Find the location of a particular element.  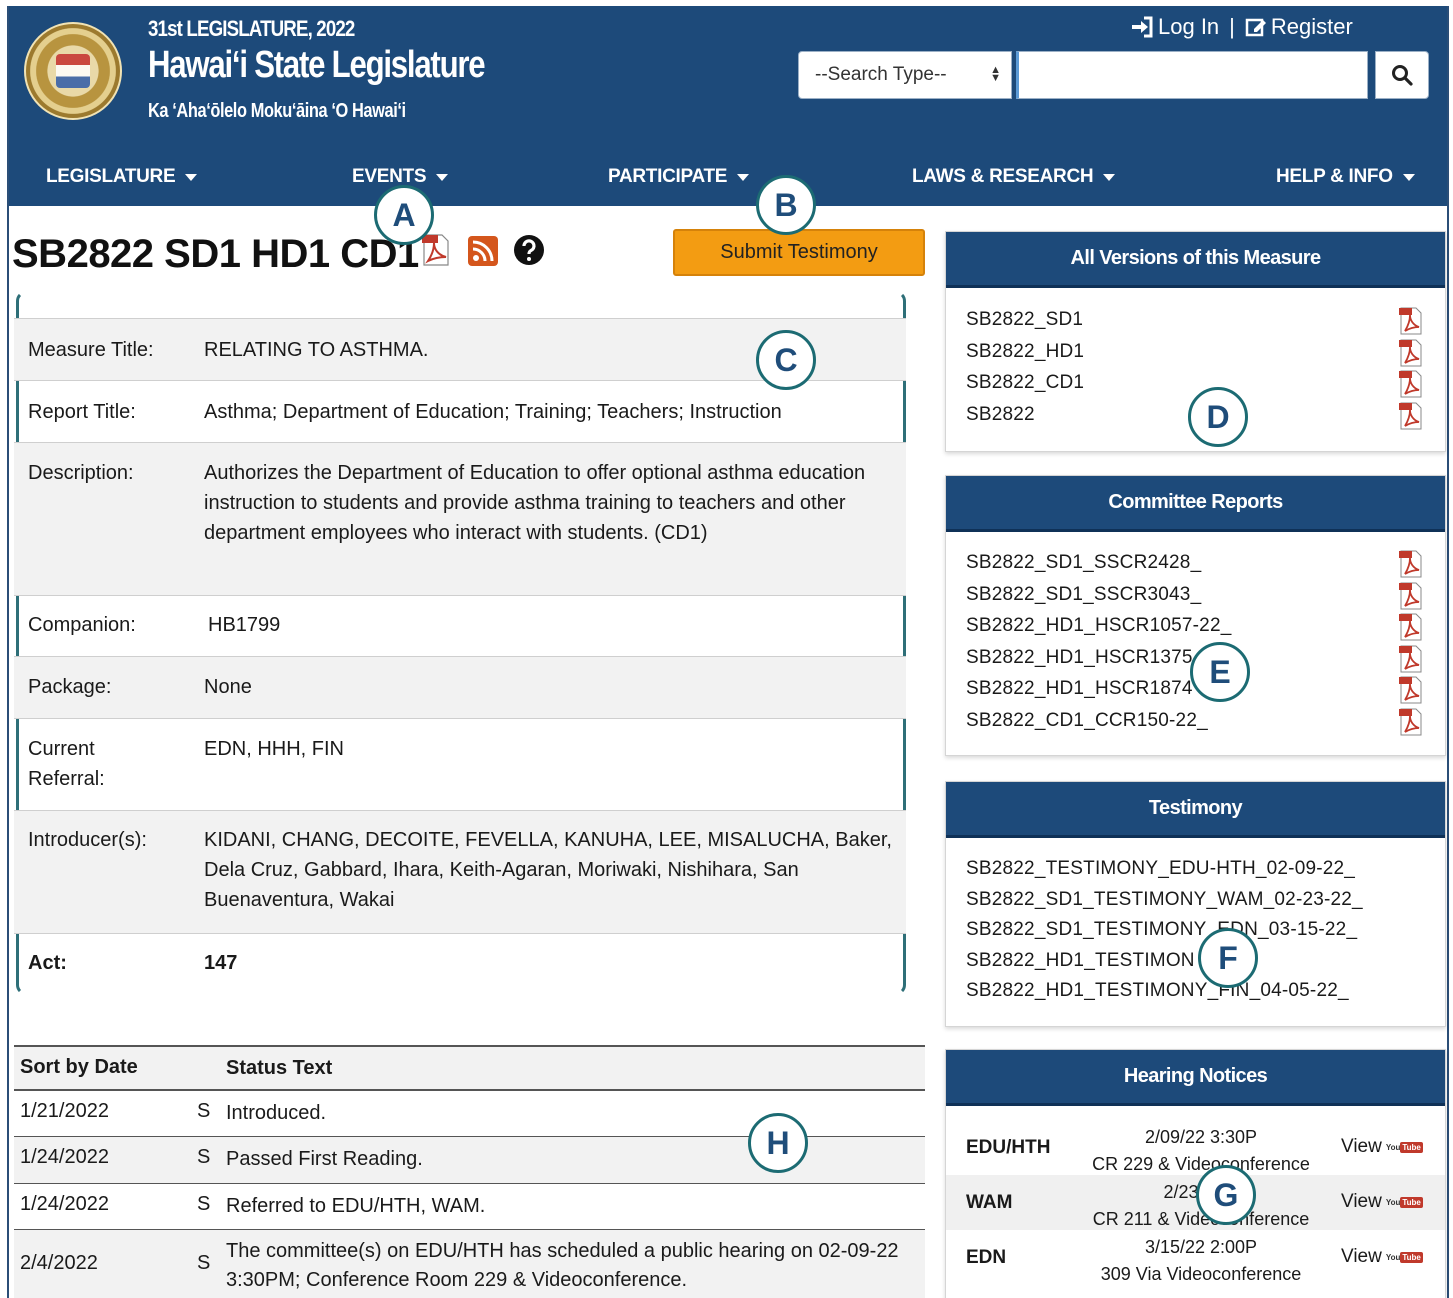

hearing-datetime: 2/09/22 3:30P CR 229 & Videoconference is located at coordinates (1201, 1151).